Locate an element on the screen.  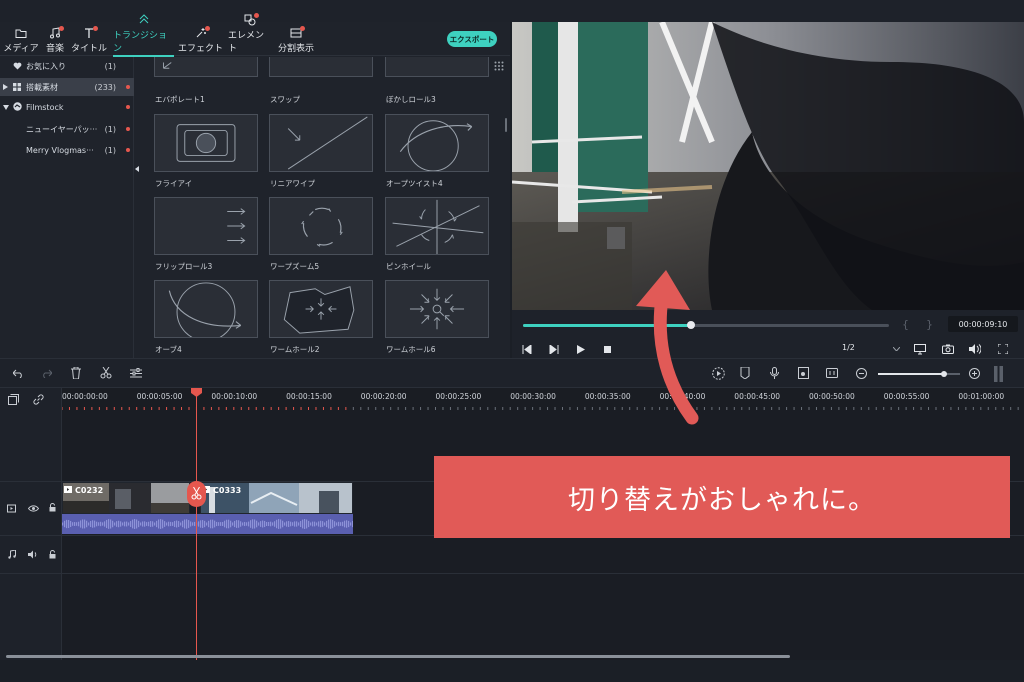
ruler-time-label: 00:00:15:00 is located at coordinates (309, 396).